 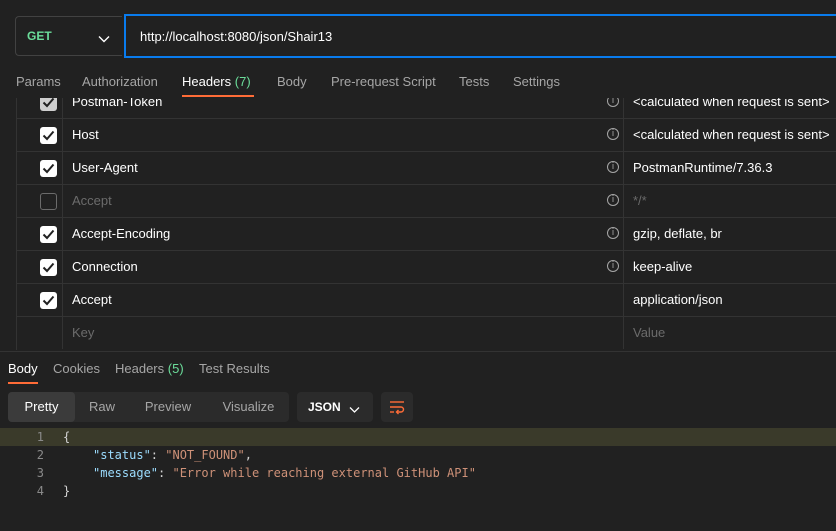 I want to click on new-header-key-input: Key, so click(x=83, y=333).